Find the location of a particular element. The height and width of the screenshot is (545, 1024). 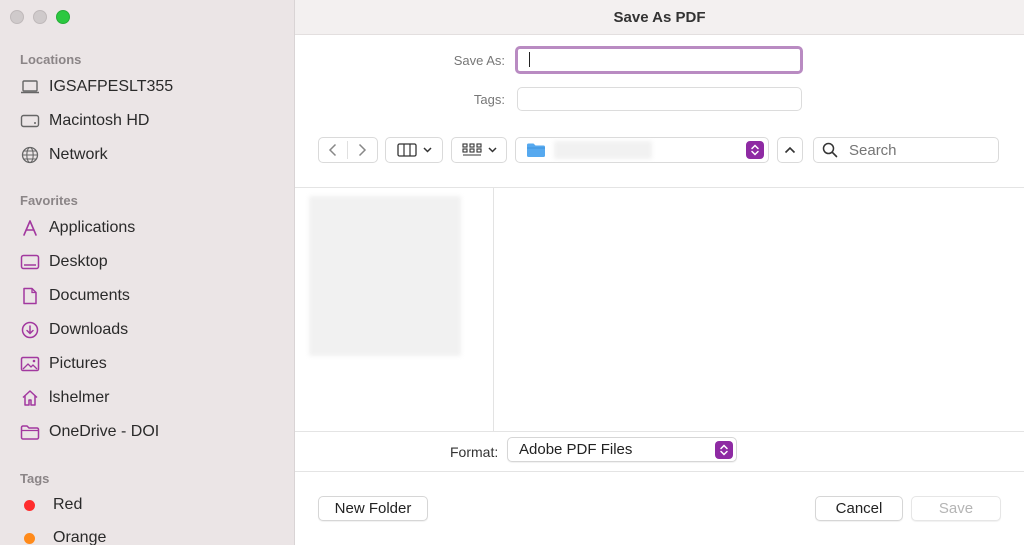

columns-view-icon is located at coordinates (406, 150).